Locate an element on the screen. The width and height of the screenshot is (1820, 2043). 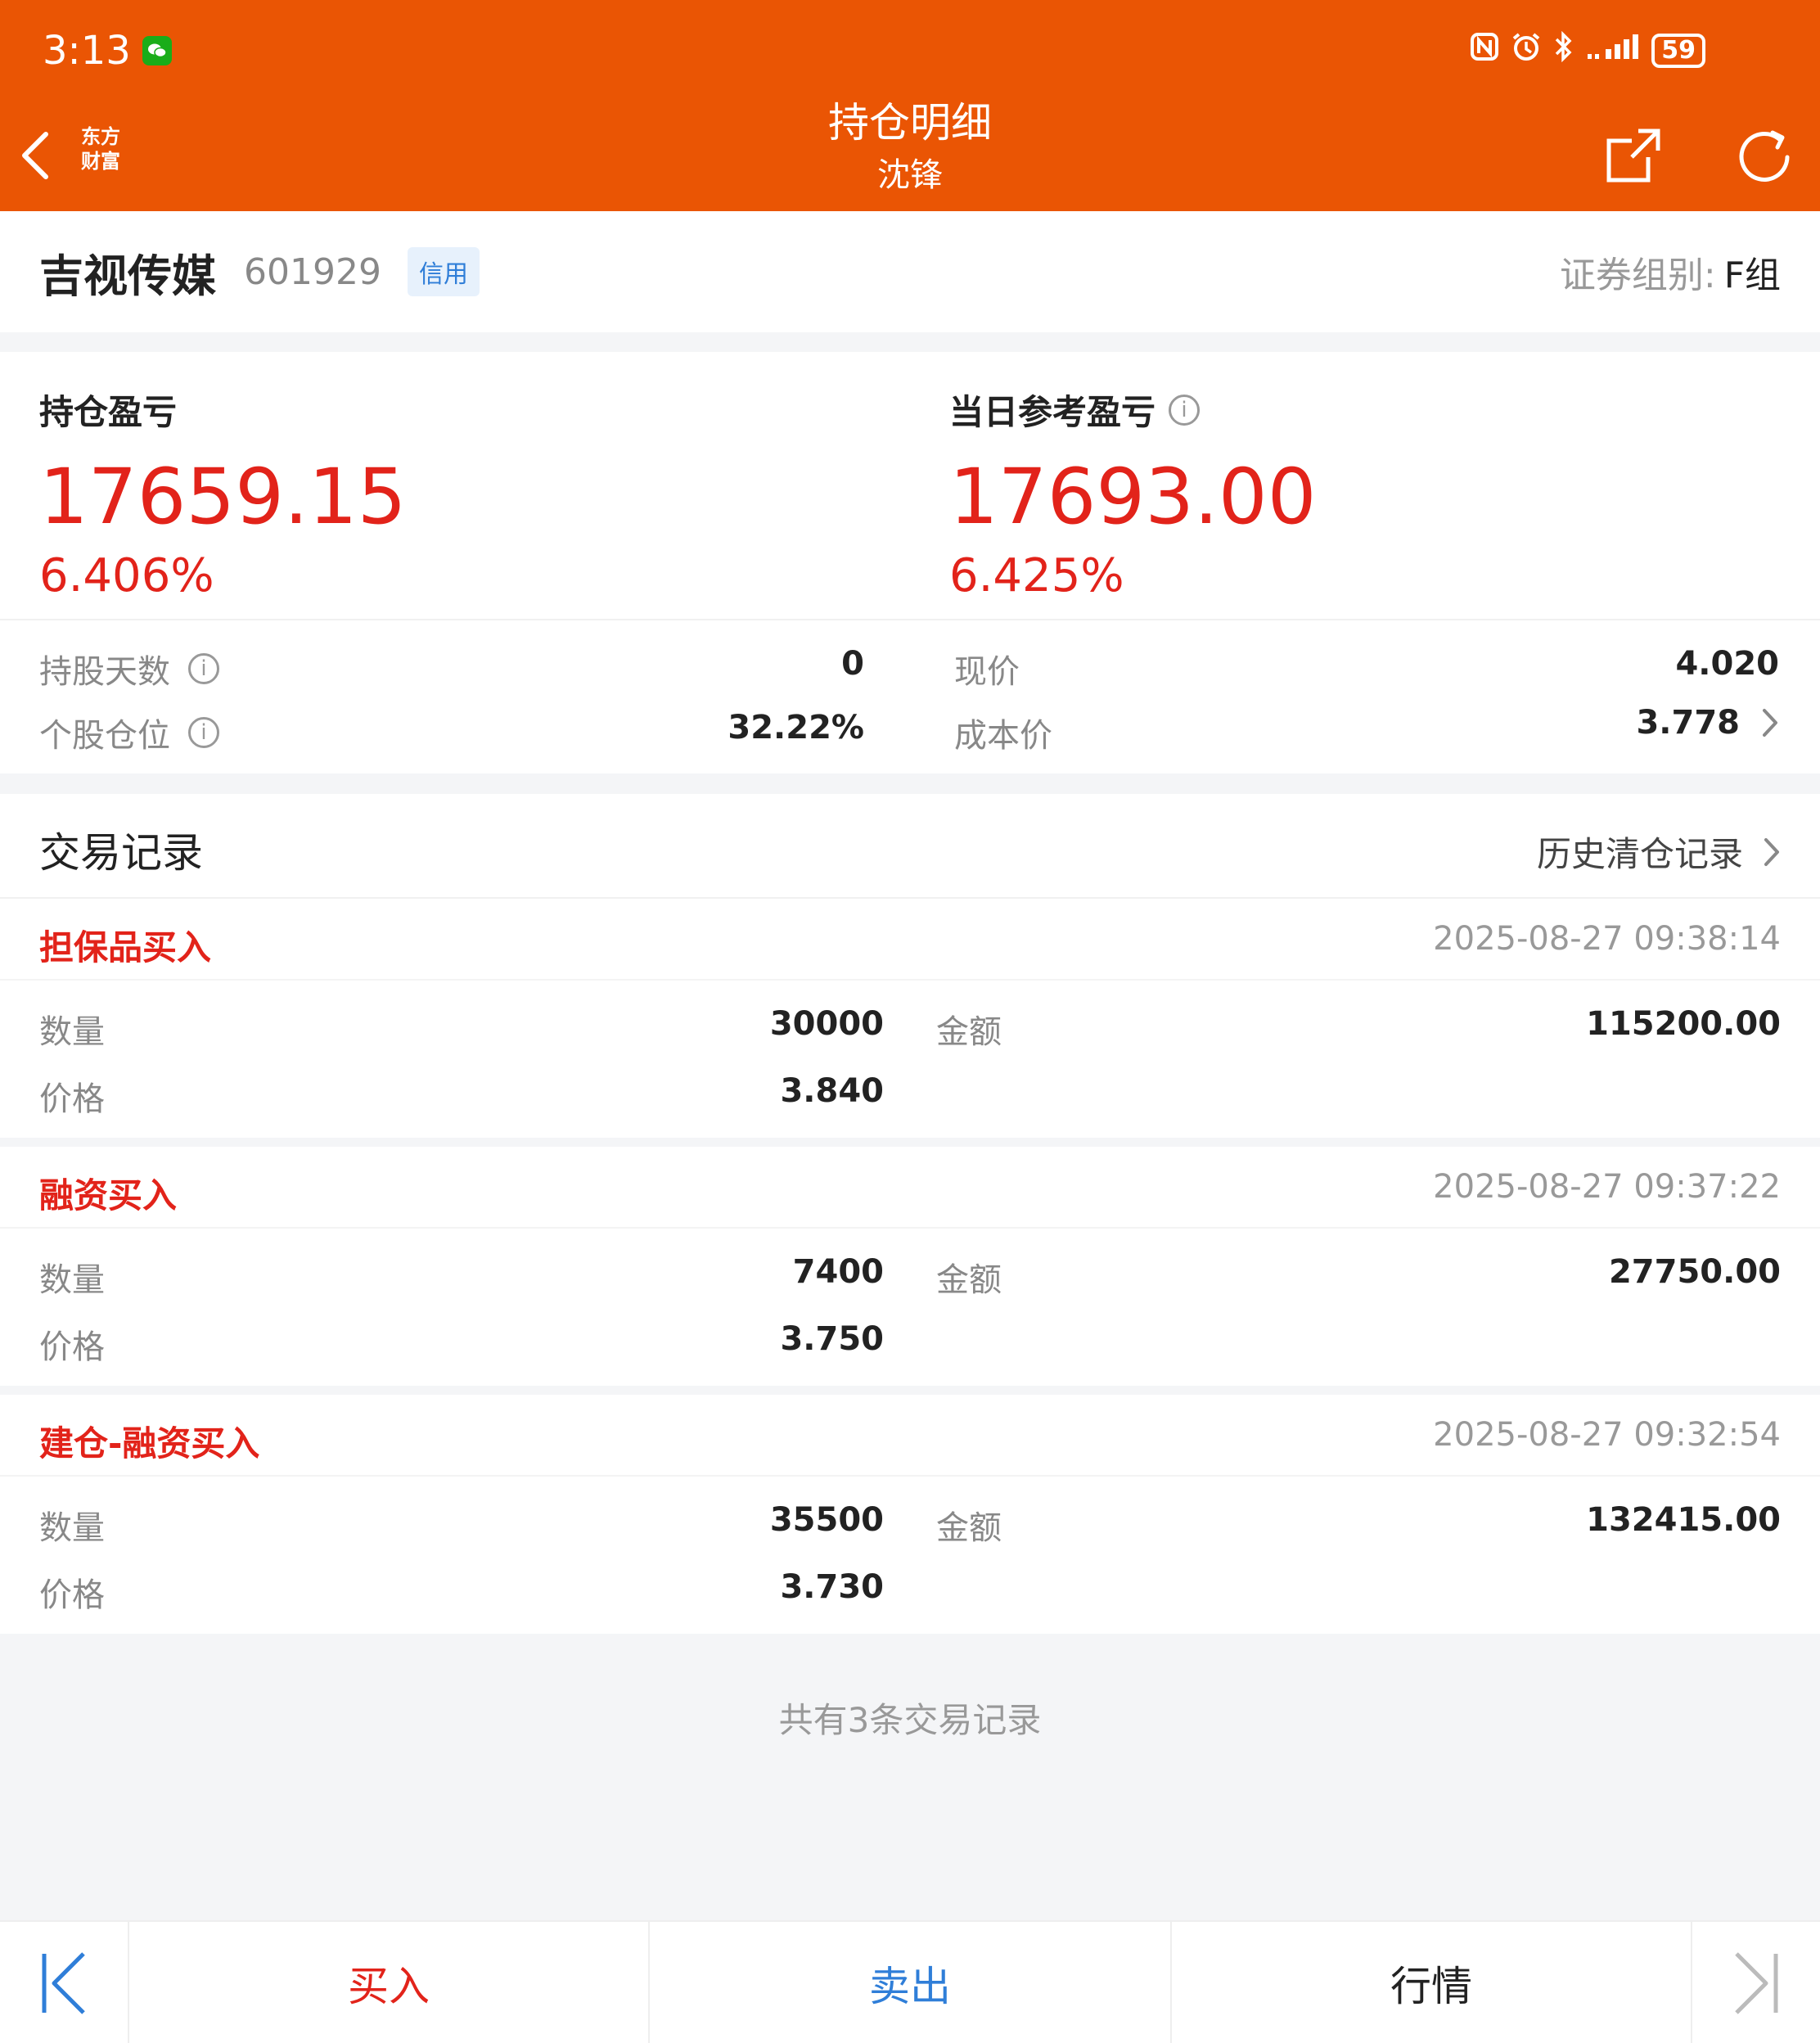
position-ratio-value: 32.22% is located at coordinates (796, 727).